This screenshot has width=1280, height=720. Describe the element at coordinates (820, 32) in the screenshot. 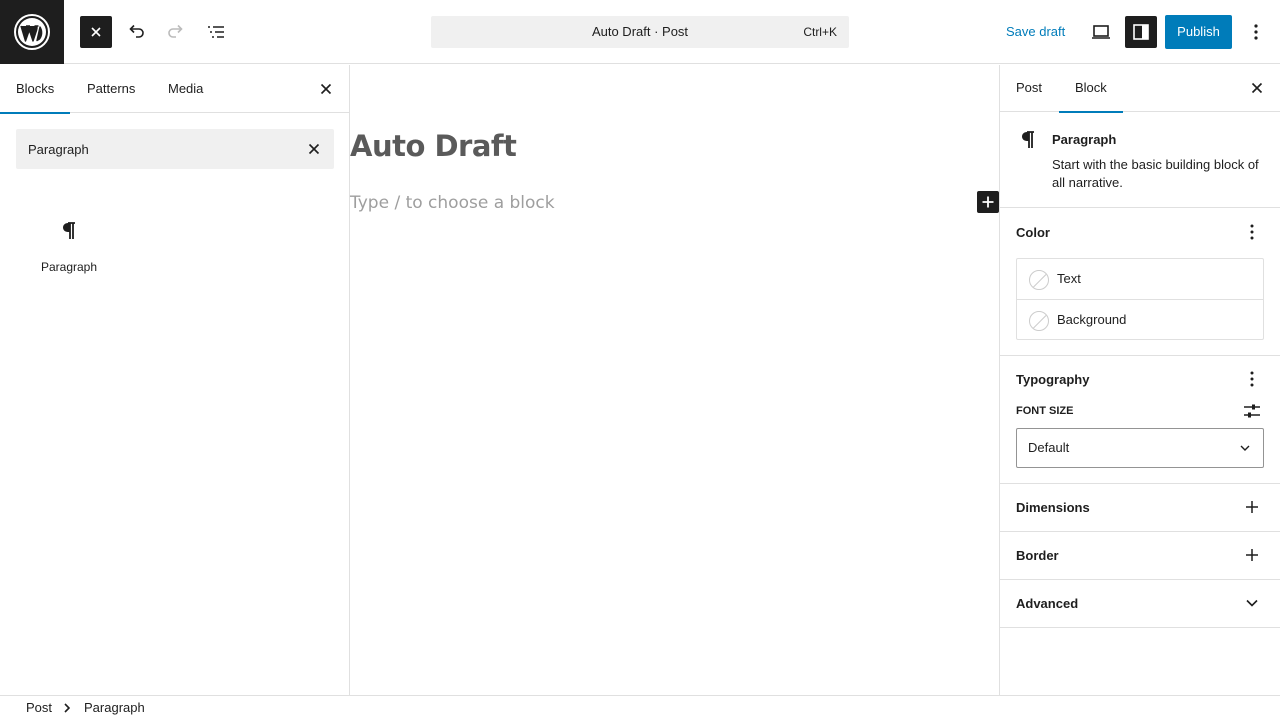

I see `command-shortcut: Ctrl+K` at that location.